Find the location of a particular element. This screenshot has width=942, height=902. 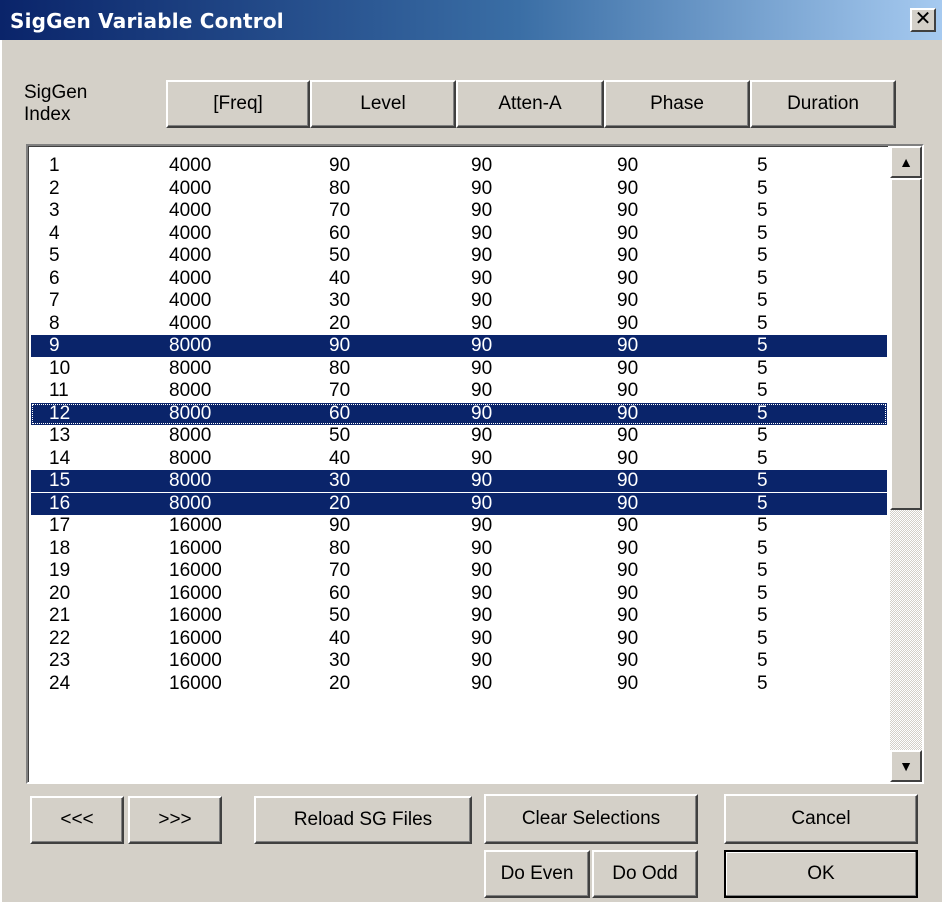

vertical-scrollbar: ▲ ▼ is located at coordinates (906, 464).